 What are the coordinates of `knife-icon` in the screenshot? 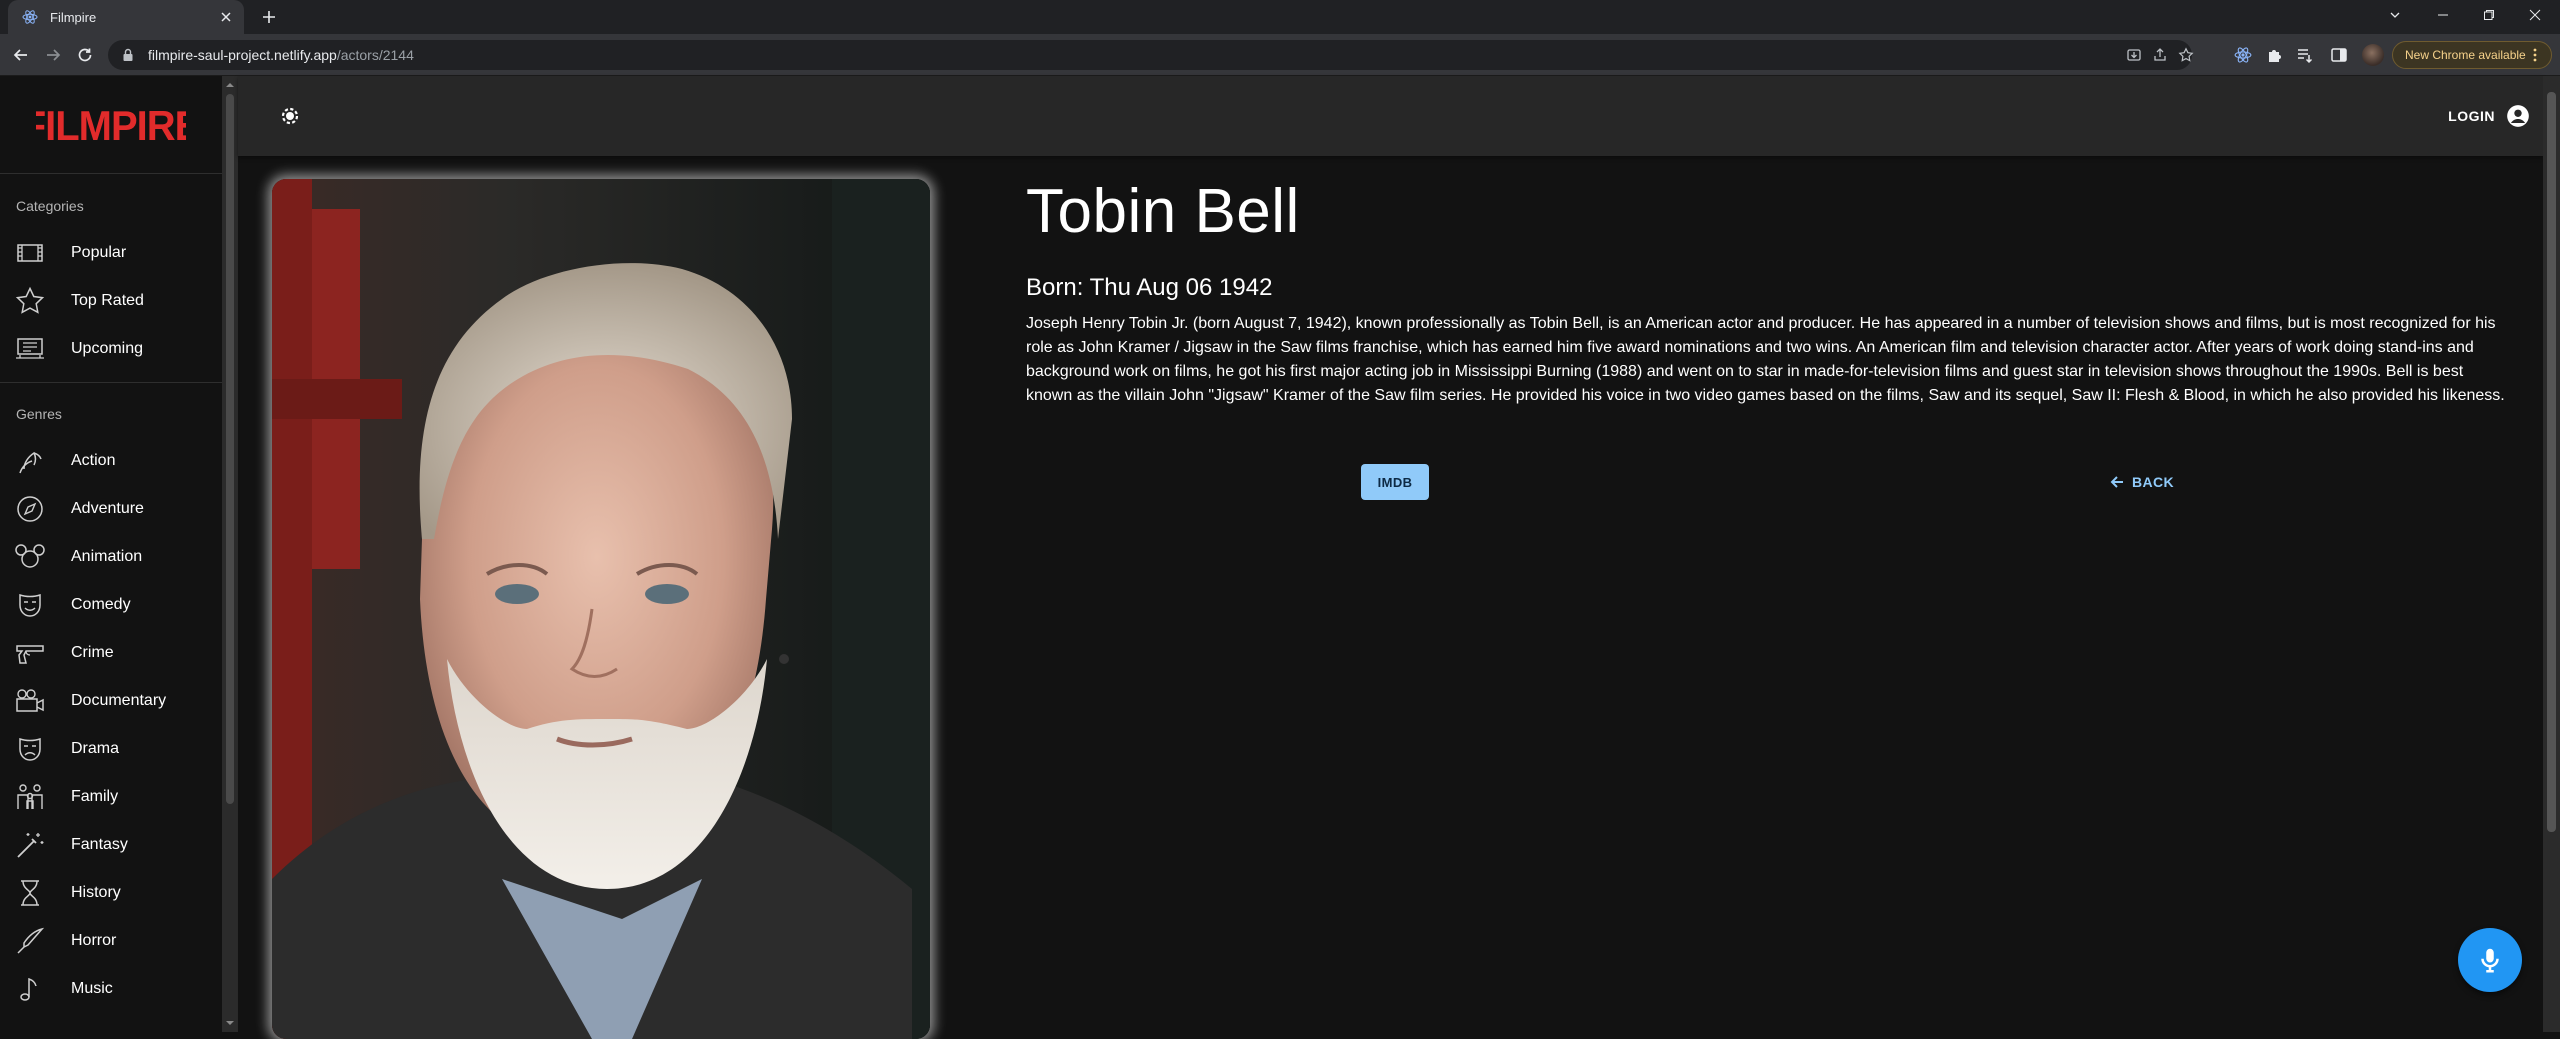 It's located at (30, 941).